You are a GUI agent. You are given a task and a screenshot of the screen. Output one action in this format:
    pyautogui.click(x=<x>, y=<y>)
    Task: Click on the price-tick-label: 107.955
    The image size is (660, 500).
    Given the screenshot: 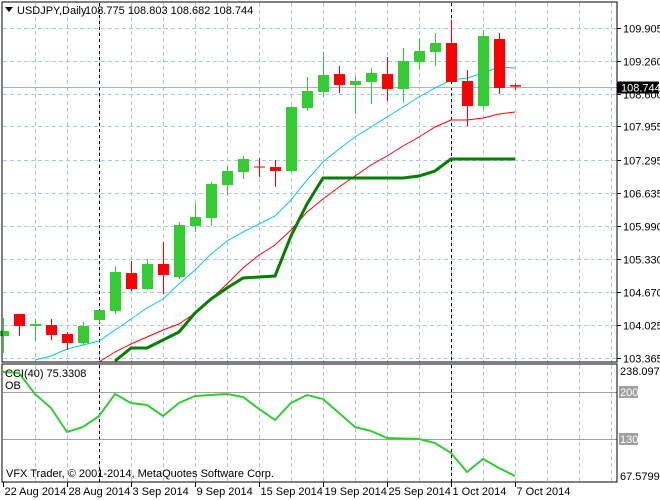 What is the action you would take?
    pyautogui.click(x=641, y=128)
    